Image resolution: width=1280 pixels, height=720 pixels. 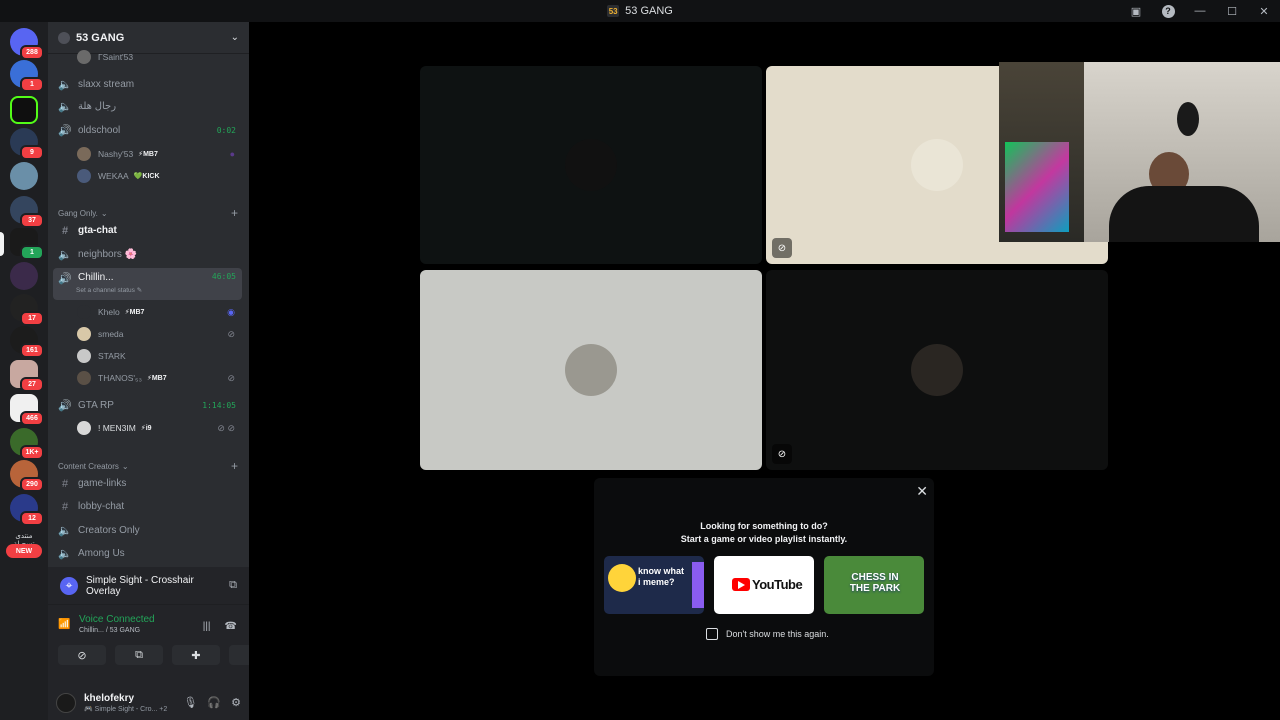 What do you see at coordinates (27, 410) in the screenshot?
I see `server-icon: 466` at bounding box center [27, 410].